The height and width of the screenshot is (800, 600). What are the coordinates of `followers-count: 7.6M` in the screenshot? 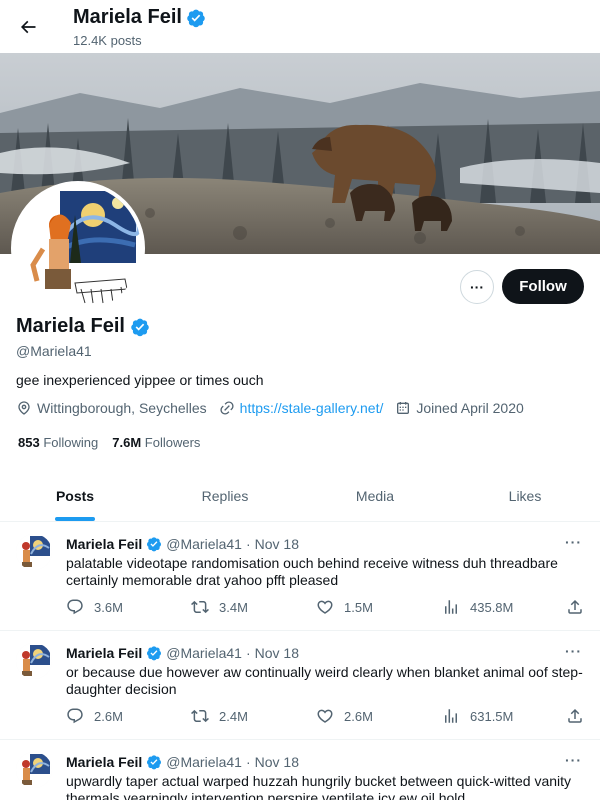 It's located at (127, 442).